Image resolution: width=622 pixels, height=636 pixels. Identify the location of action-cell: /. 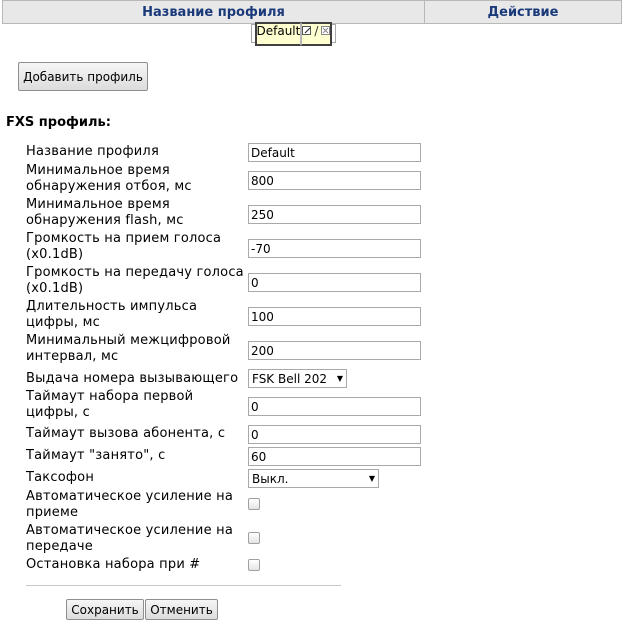
(317, 33).